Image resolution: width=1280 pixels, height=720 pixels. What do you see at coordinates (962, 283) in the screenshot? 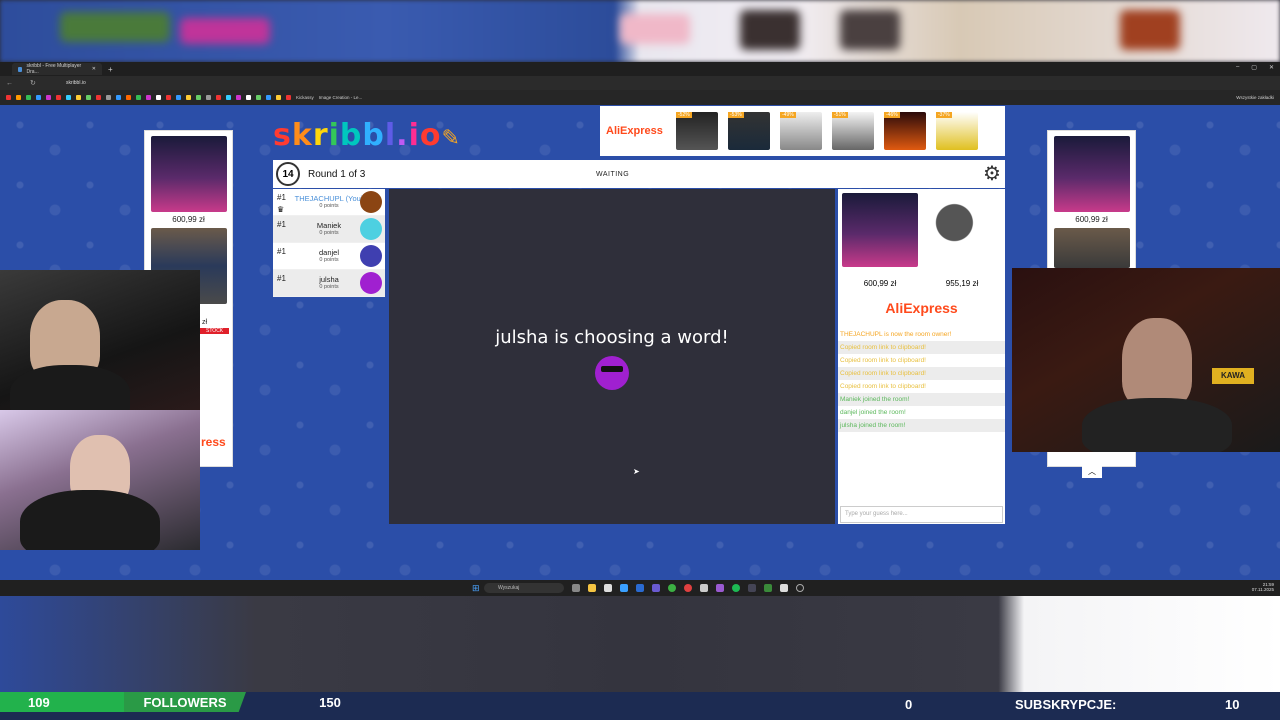
I see `ad-price: 955,19 zł` at bounding box center [962, 283].